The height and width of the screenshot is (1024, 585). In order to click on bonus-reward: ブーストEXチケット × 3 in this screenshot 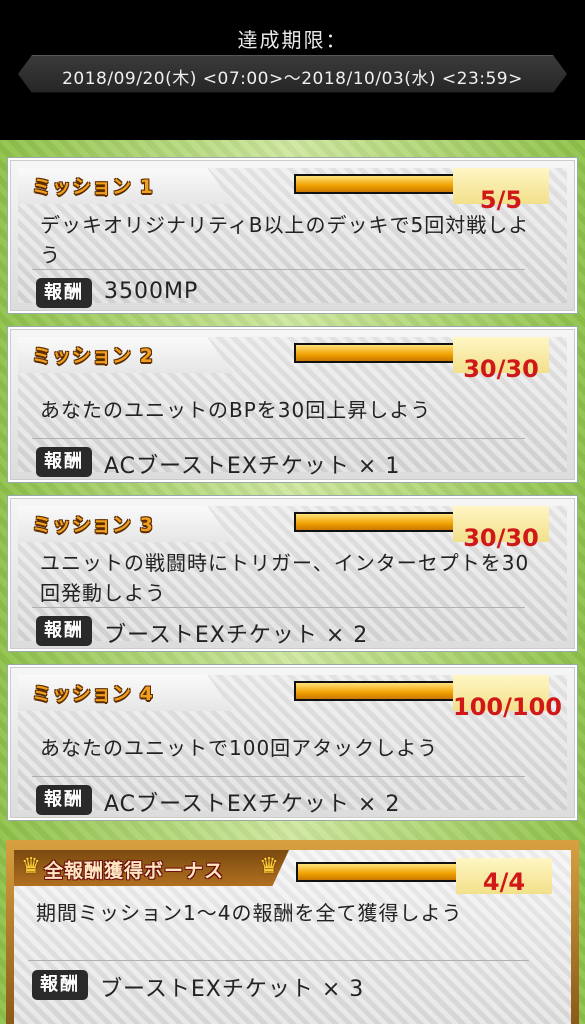, I will do `click(232, 989)`.